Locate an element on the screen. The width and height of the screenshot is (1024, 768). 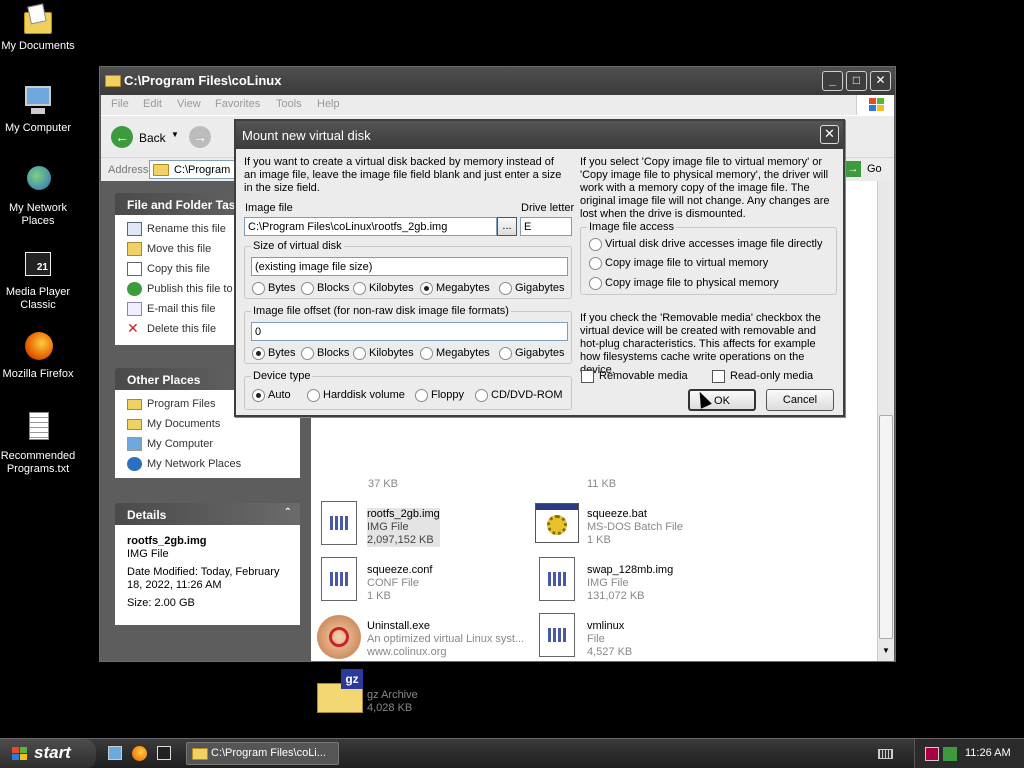
volume-tray-icon is located at coordinates (950, 754).